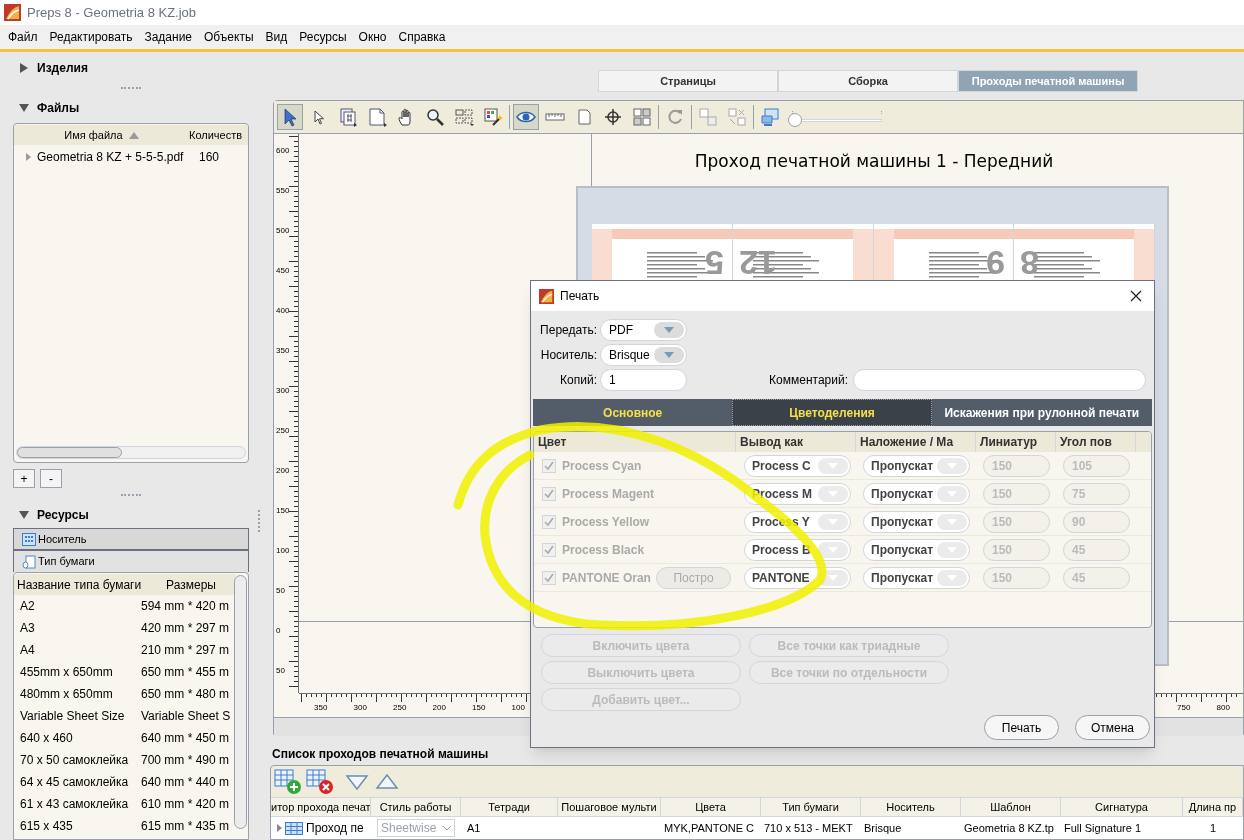  What do you see at coordinates (24, 478) in the screenshot?
I see `list-button: +` at bounding box center [24, 478].